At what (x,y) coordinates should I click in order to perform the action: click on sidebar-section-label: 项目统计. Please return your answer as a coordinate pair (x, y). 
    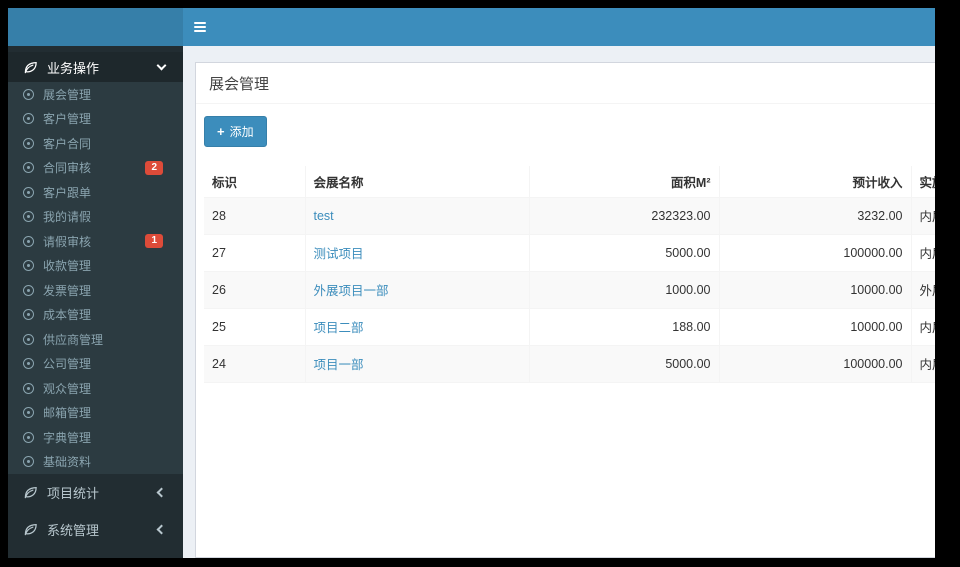
    Looking at the image, I should click on (73, 493).